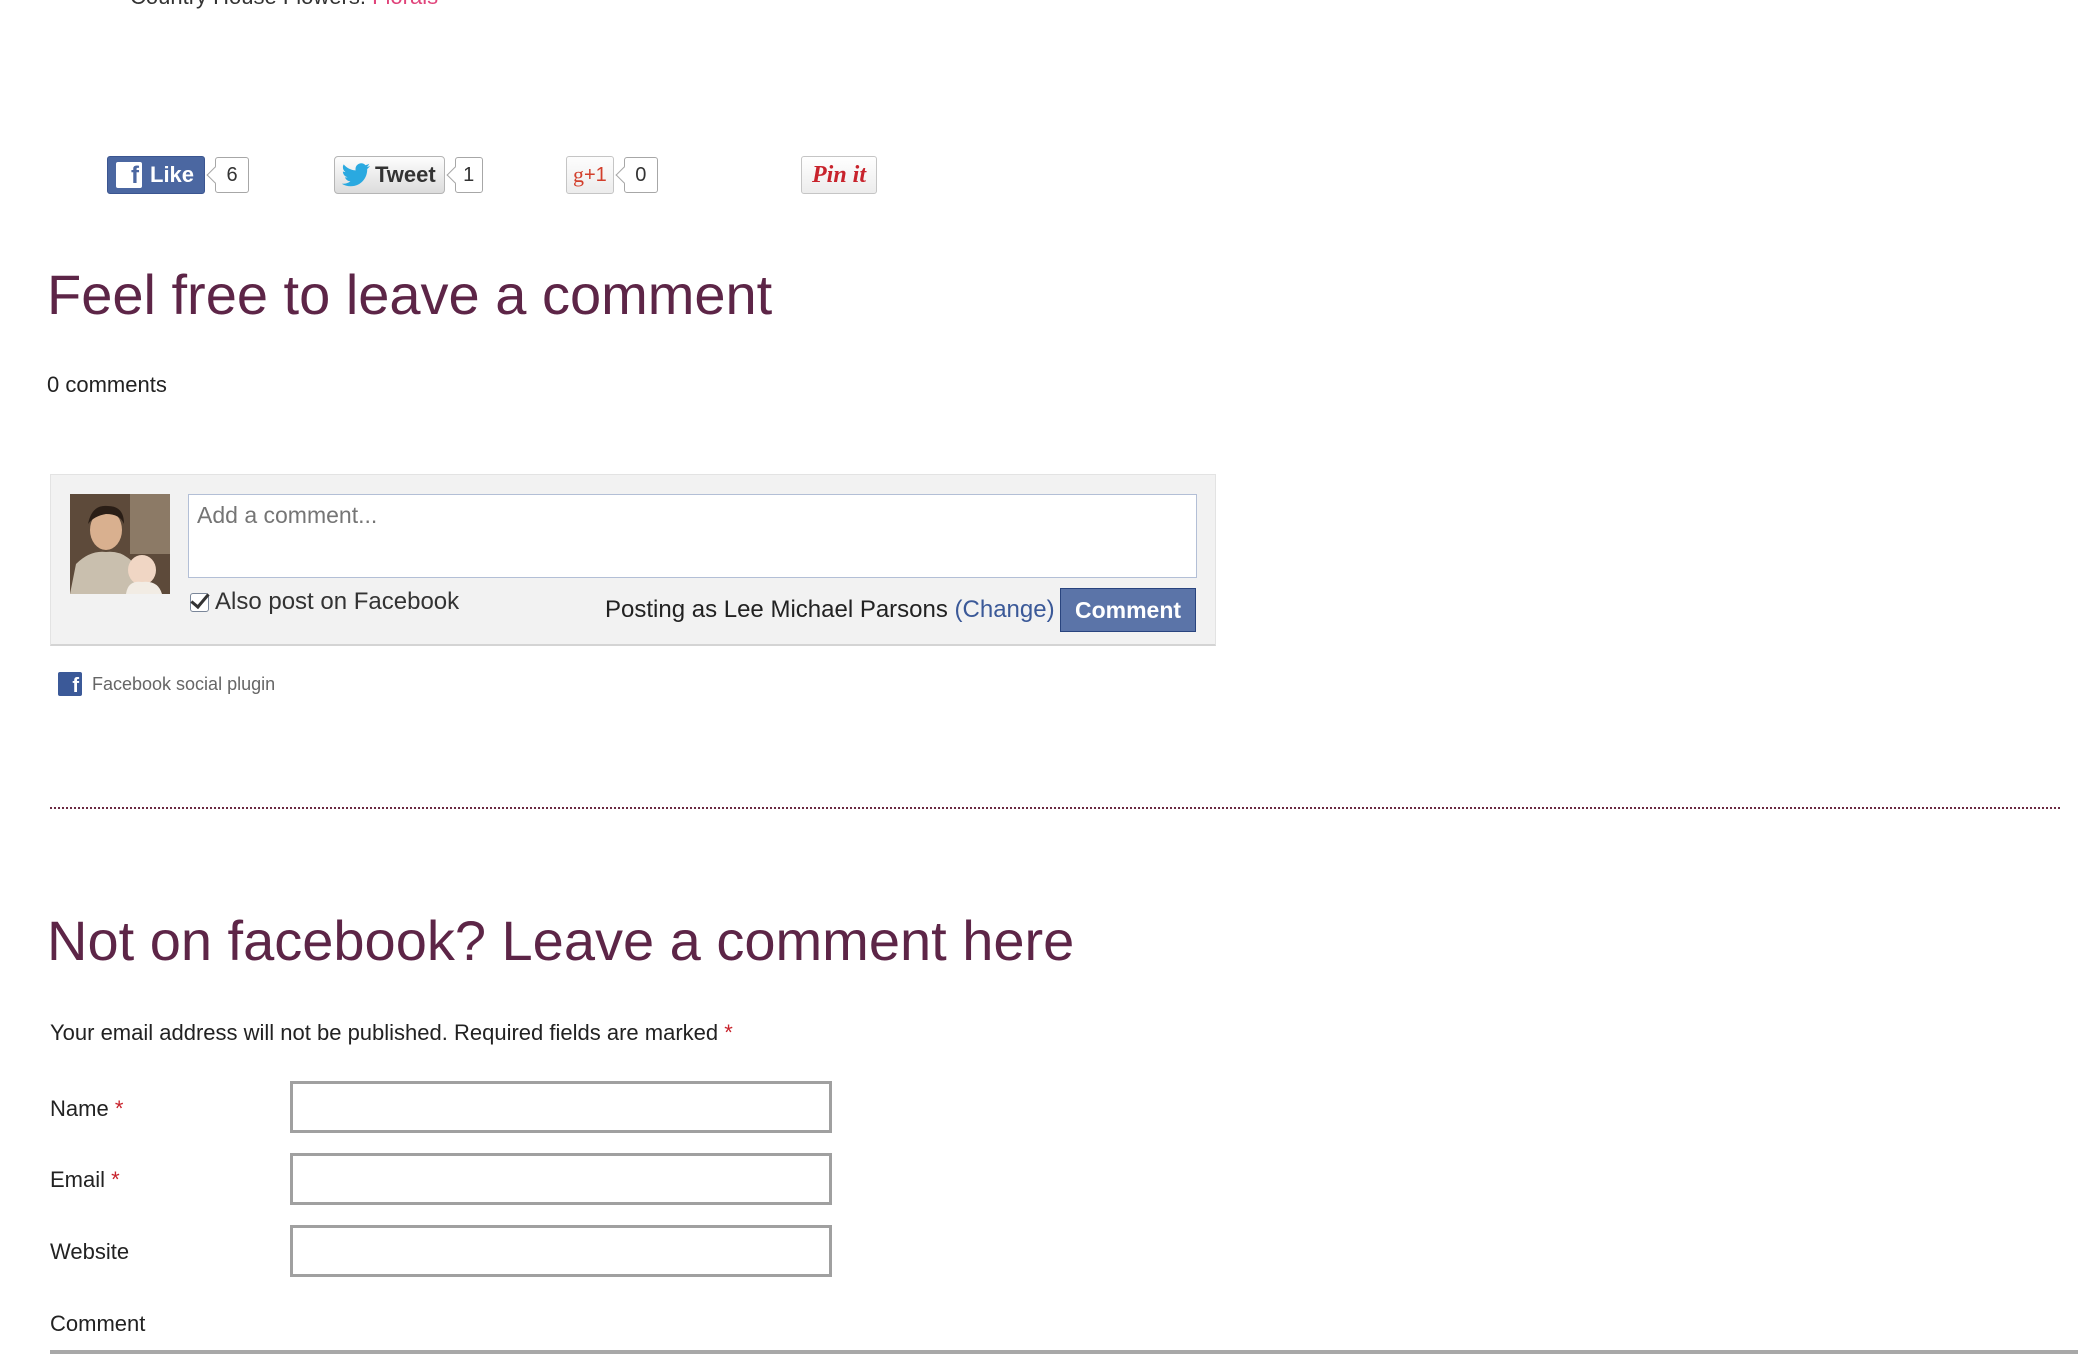  I want to click on google-g-icon: g, so click(578, 174).